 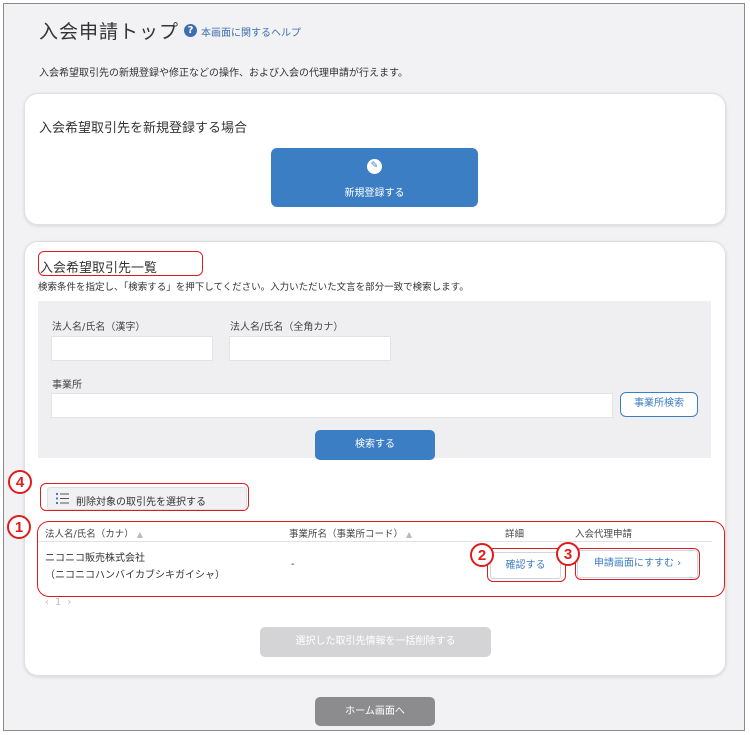 What do you see at coordinates (190, 30) in the screenshot?
I see `help-icon: ?` at bounding box center [190, 30].